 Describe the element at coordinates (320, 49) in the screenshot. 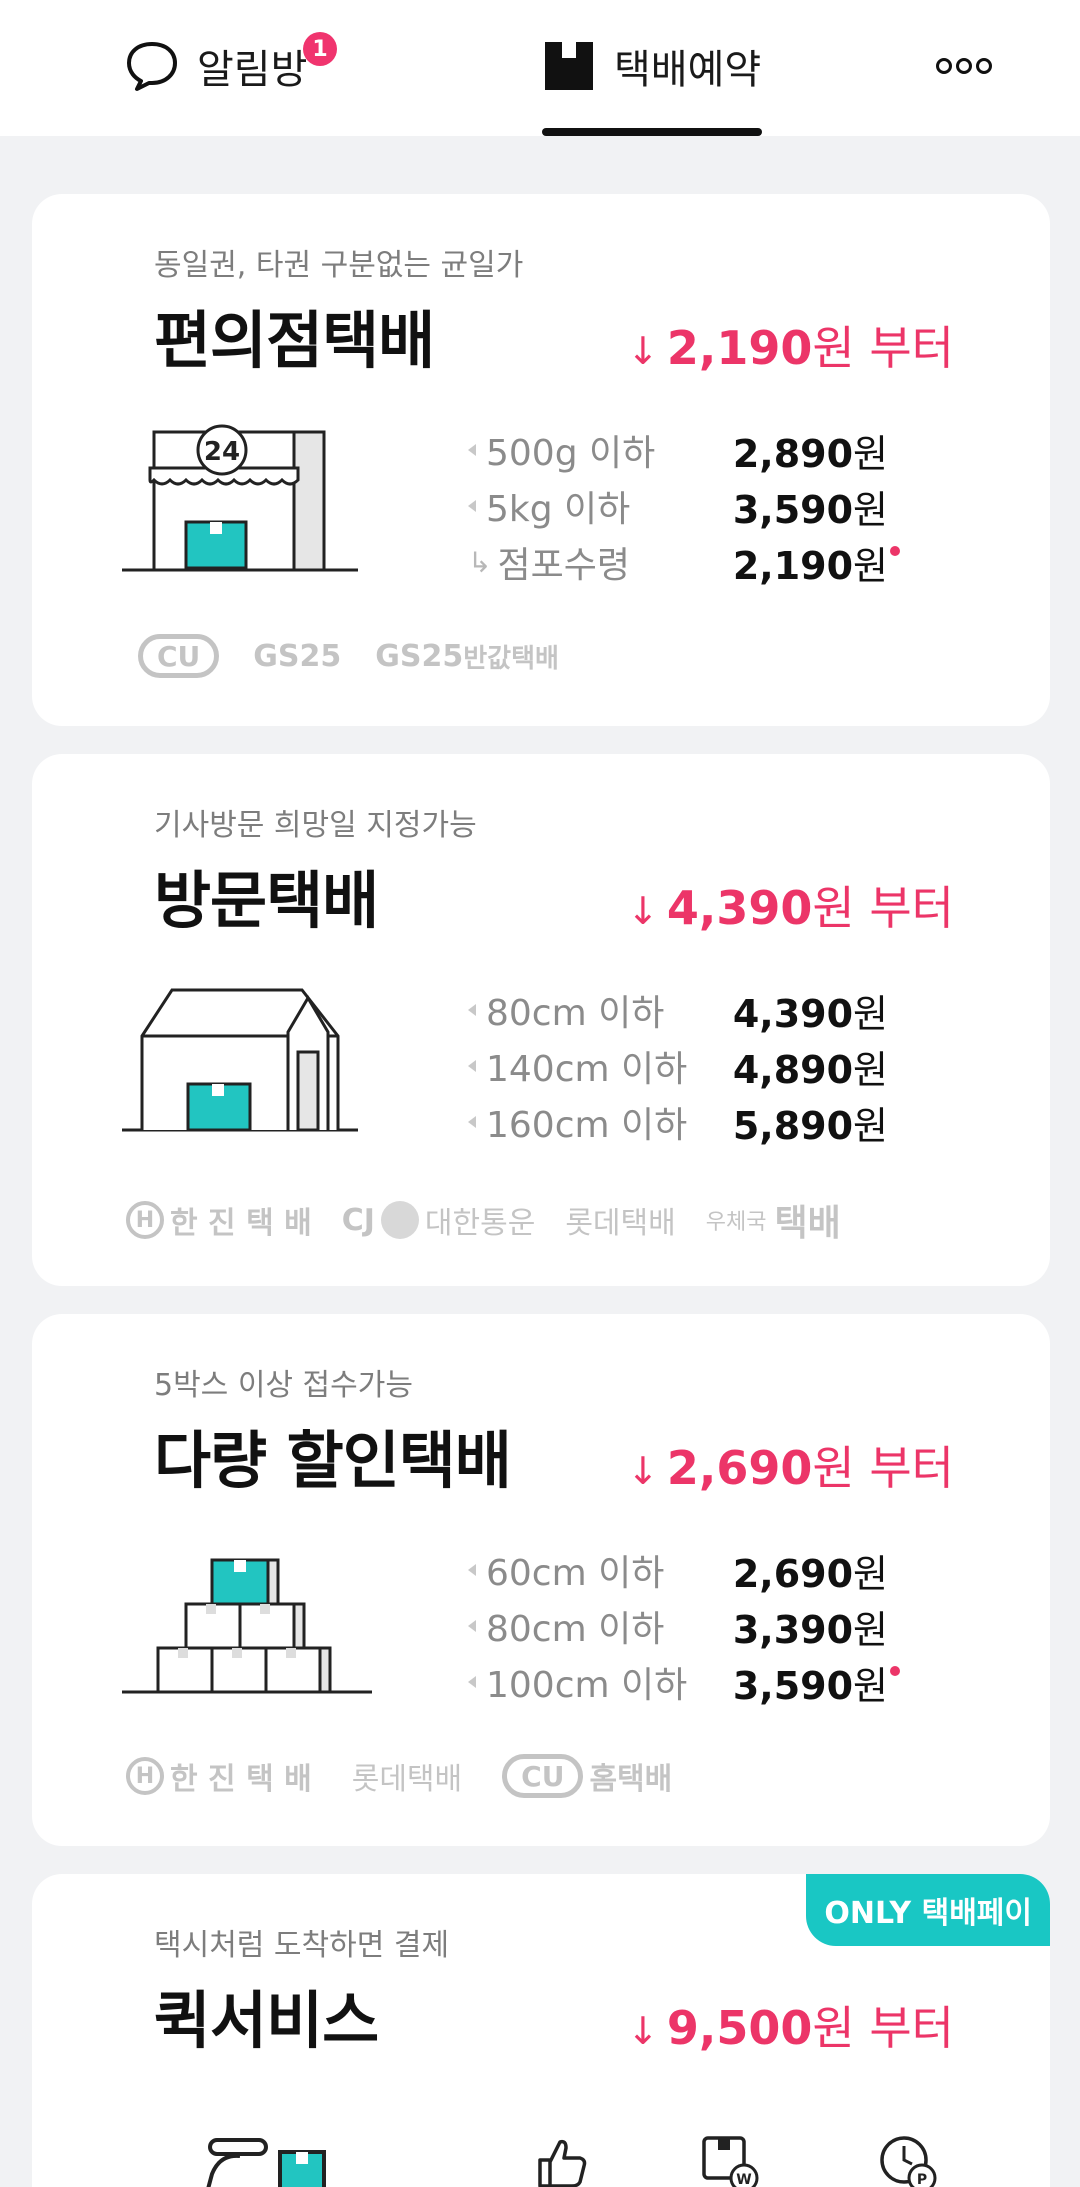

I see `notification-badge: 1` at that location.